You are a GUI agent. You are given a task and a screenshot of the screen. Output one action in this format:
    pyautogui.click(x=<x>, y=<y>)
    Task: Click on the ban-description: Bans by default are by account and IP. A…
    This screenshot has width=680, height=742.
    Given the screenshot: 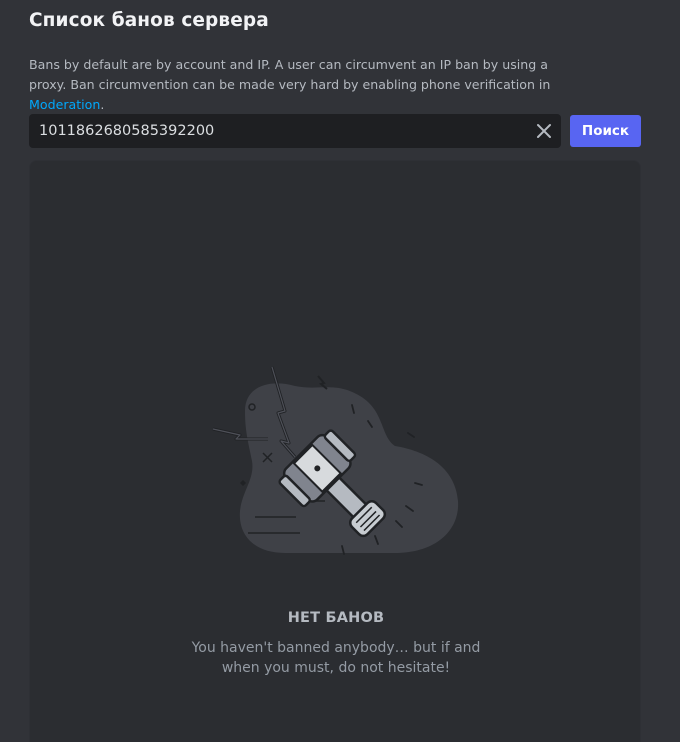 What is the action you would take?
    pyautogui.click(x=309, y=85)
    